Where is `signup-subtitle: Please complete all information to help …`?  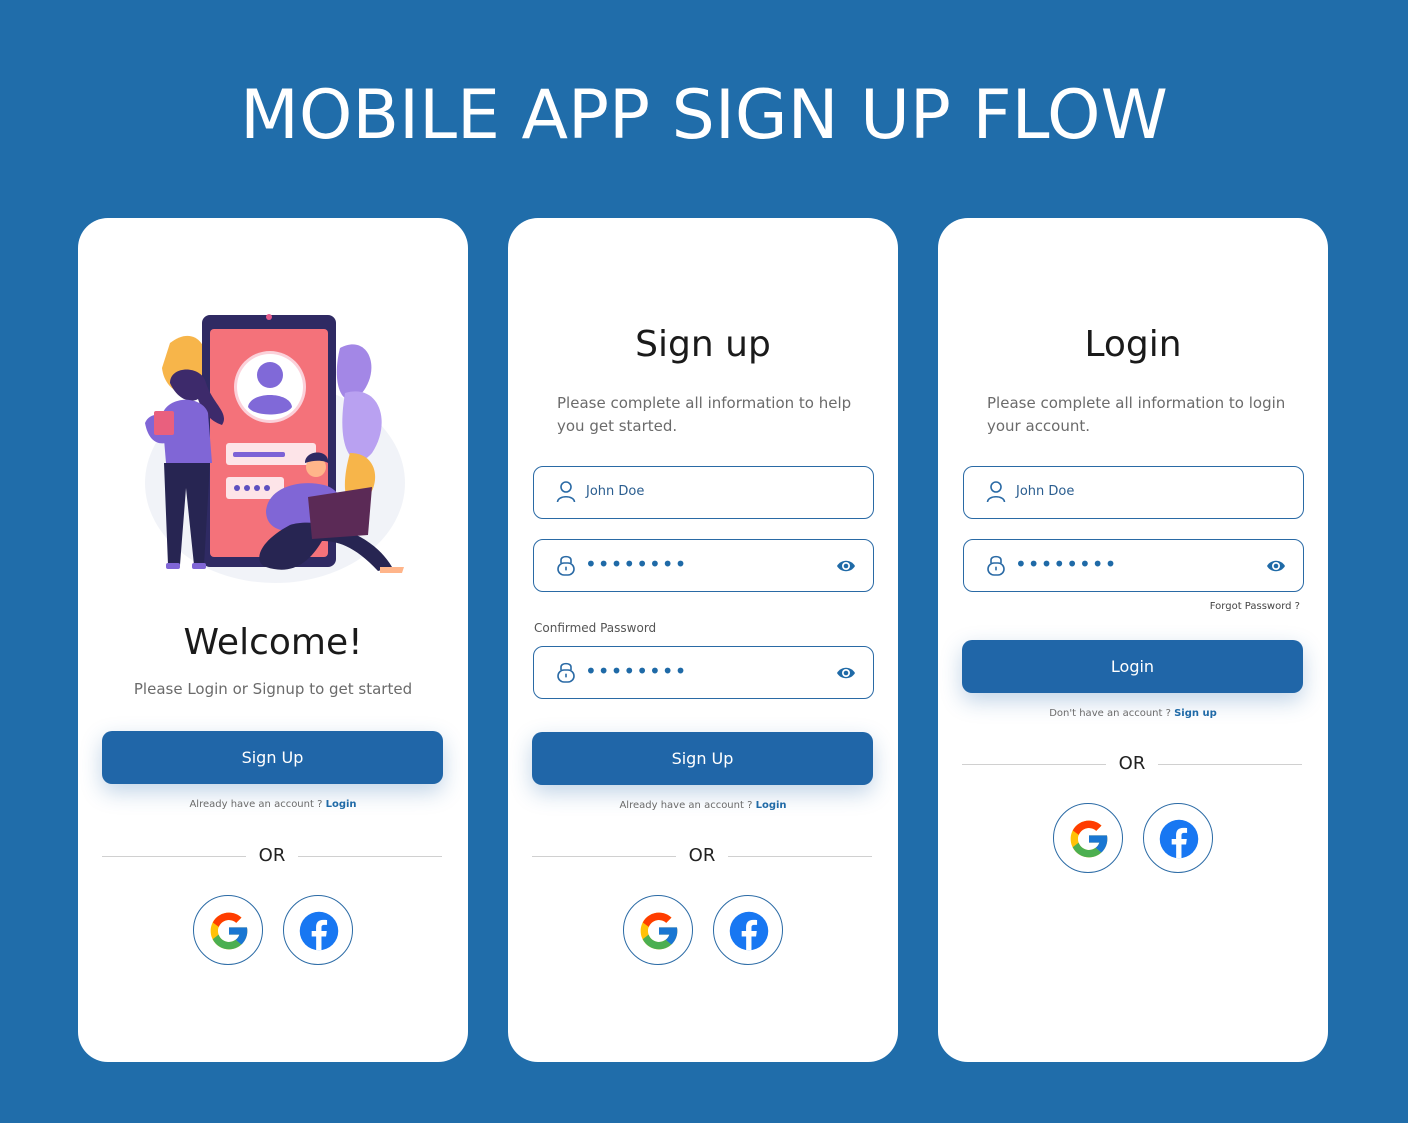
signup-subtitle: Please complete all information to help … is located at coordinates (704, 414).